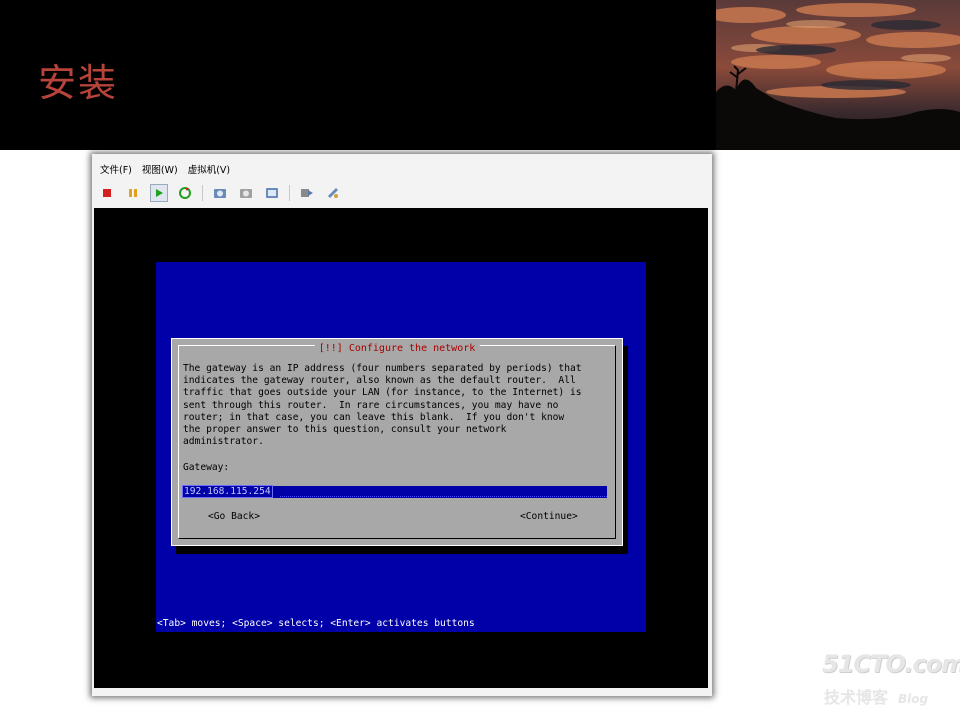 This screenshot has height=720, width=960. I want to click on revert-snapshot-icon, so click(246, 193).